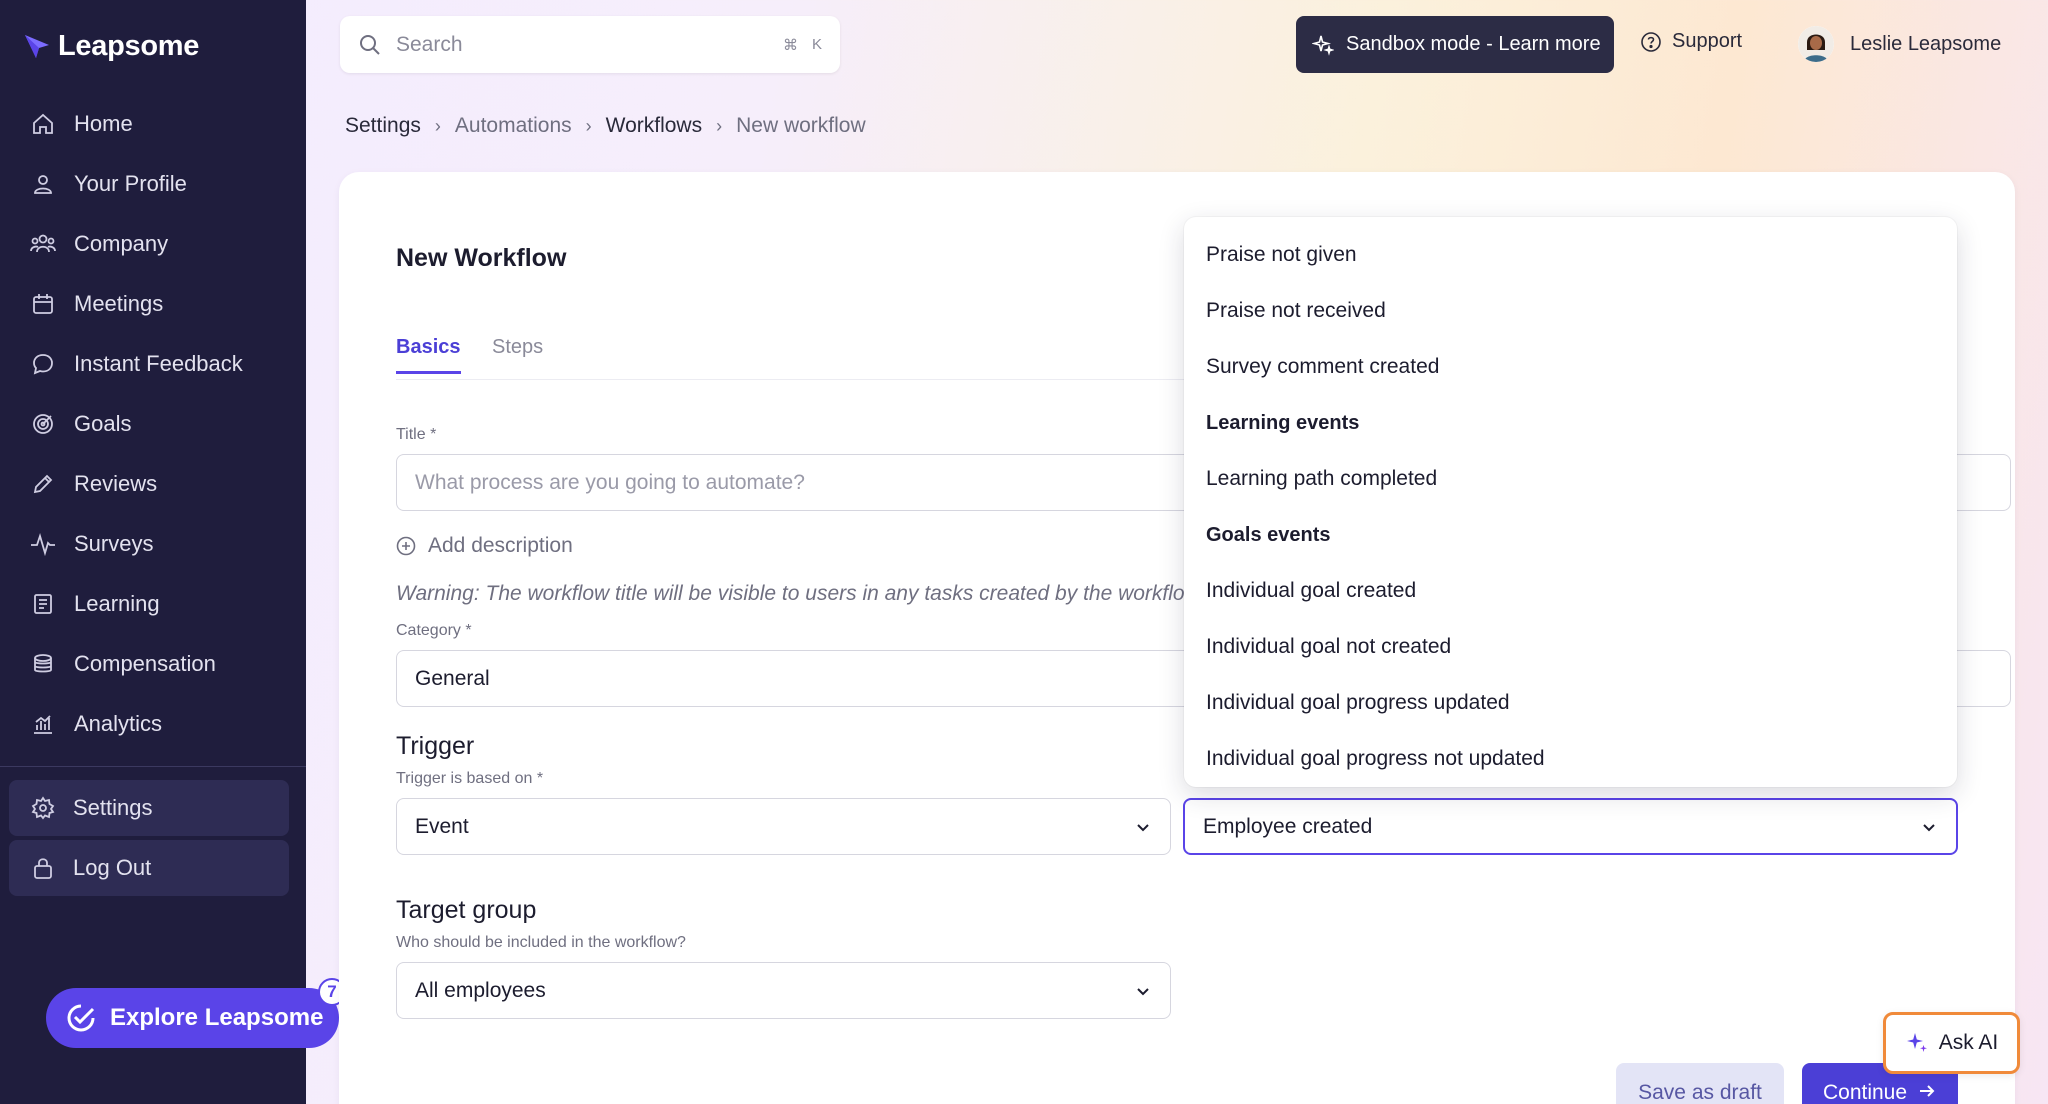 The image size is (2048, 1104). Describe the element at coordinates (1651, 42) in the screenshot. I see `help-circle-icon` at that location.